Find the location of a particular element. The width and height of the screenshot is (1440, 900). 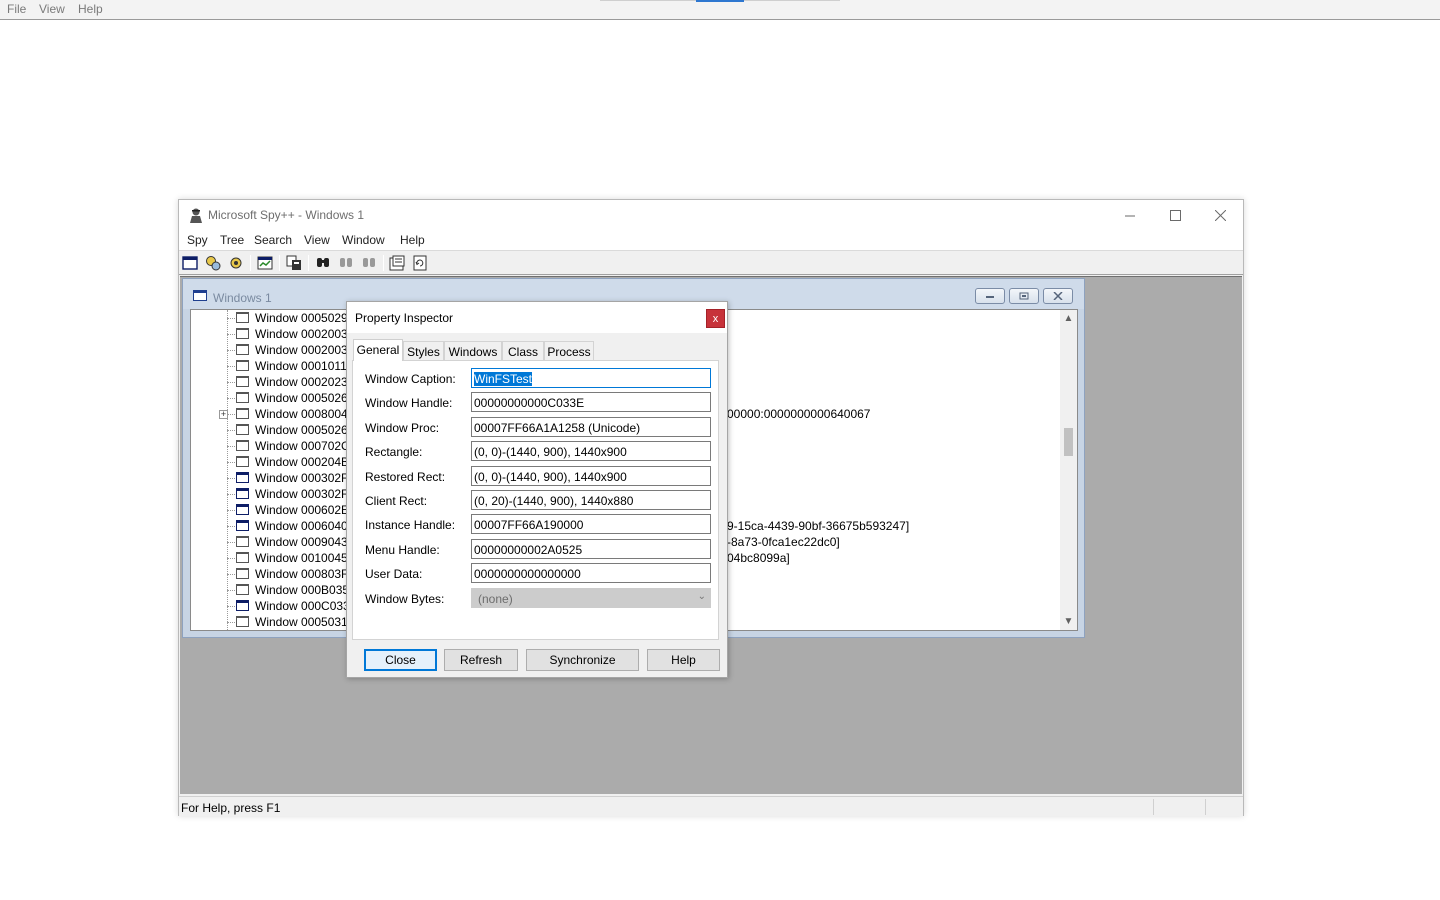

log-messages-icon is located at coordinates (294, 263).